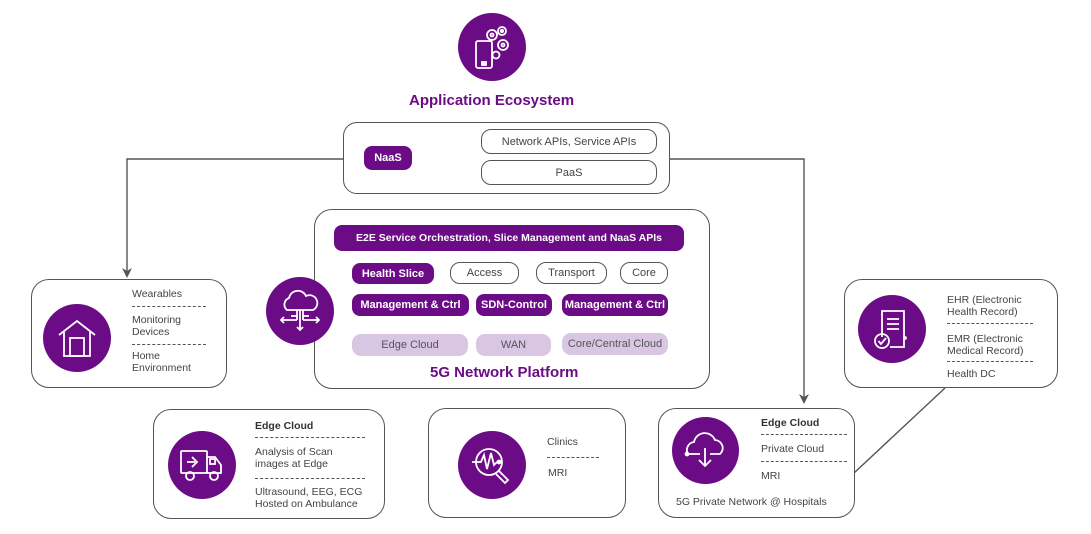  I want to click on hospital-item-mri: MRI, so click(771, 476).